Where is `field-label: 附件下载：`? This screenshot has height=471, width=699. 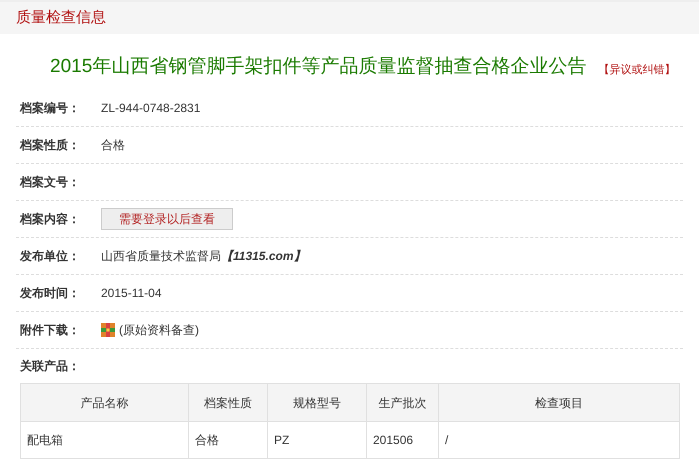
field-label: 附件下载： is located at coordinates (50, 330).